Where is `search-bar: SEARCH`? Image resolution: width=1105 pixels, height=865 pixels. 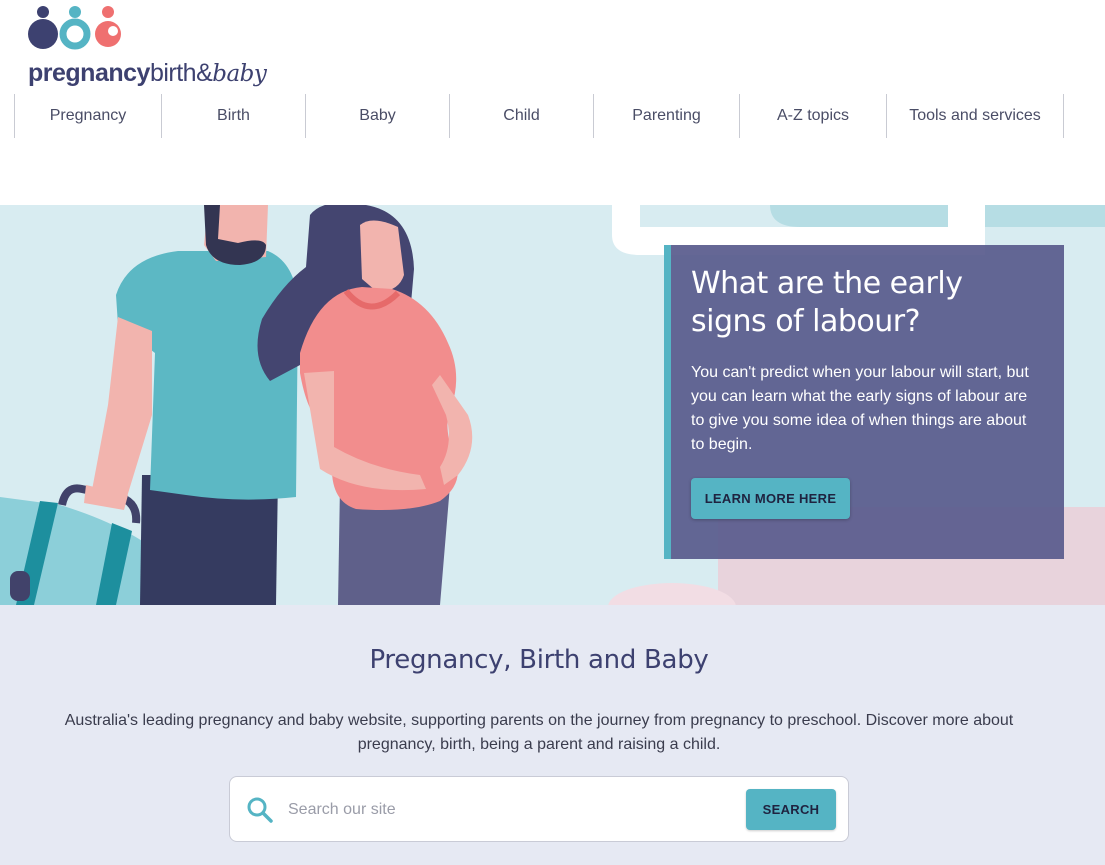 search-bar: SEARCH is located at coordinates (539, 809).